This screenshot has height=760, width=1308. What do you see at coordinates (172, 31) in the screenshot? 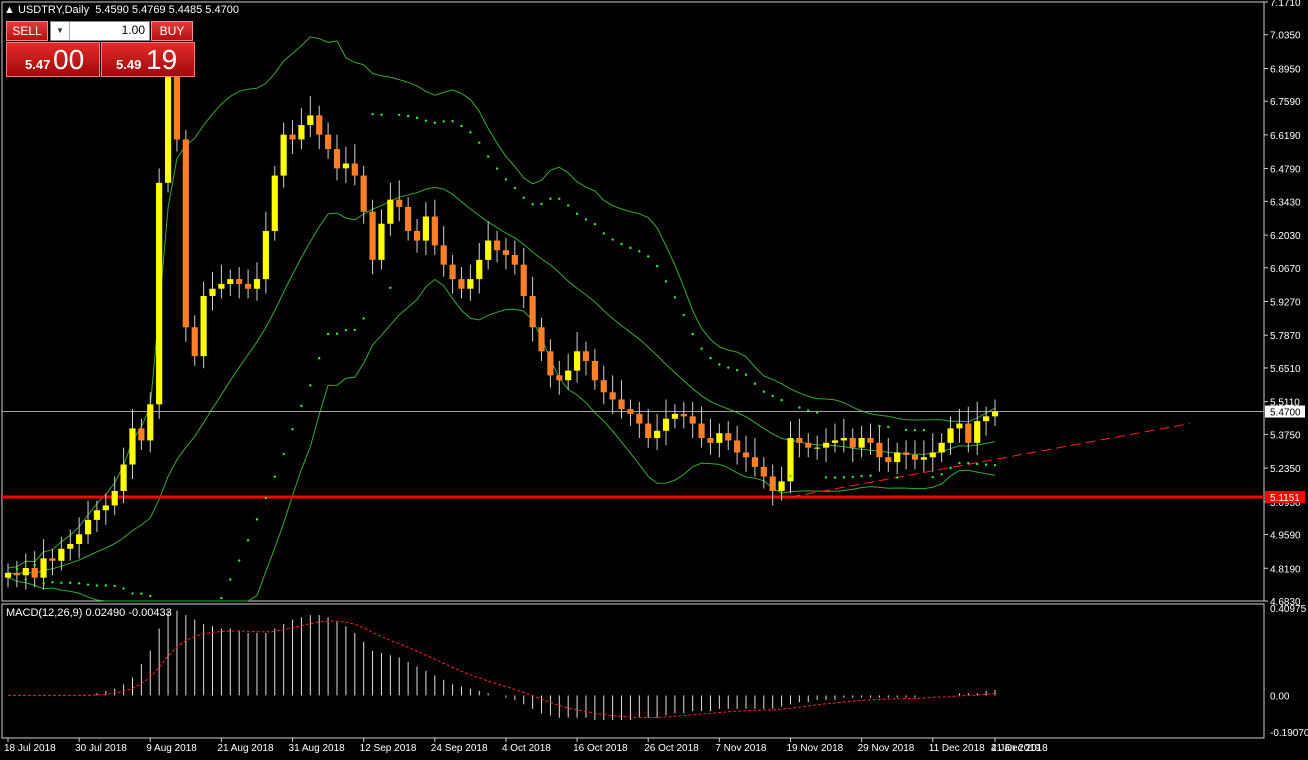
I see `buy-button: BUY` at bounding box center [172, 31].